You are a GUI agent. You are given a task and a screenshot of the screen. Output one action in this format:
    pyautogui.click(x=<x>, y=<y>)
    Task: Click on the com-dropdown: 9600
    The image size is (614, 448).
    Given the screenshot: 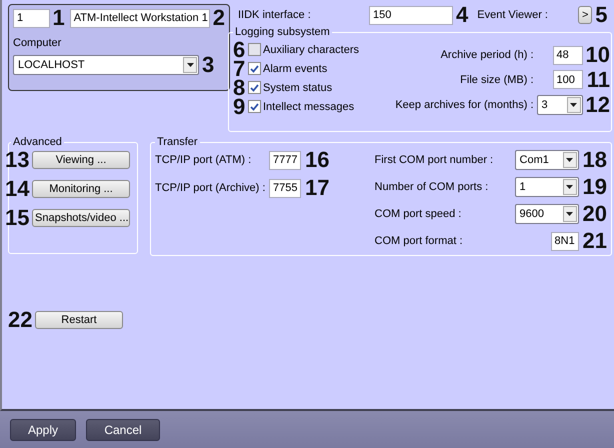 What is the action you would take?
    pyautogui.click(x=546, y=214)
    